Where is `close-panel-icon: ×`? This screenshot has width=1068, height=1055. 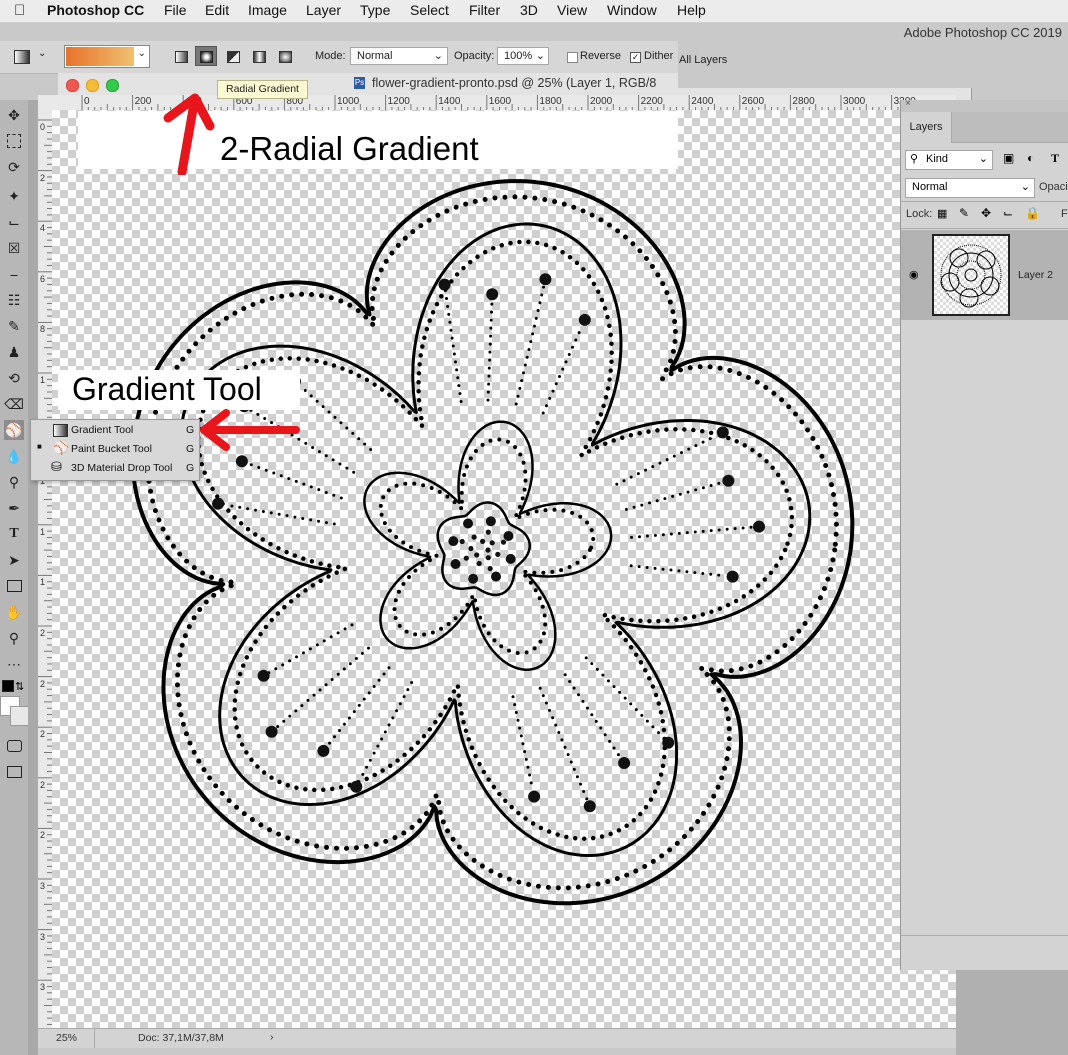
close-panel-icon: × is located at coordinates (908, 103).